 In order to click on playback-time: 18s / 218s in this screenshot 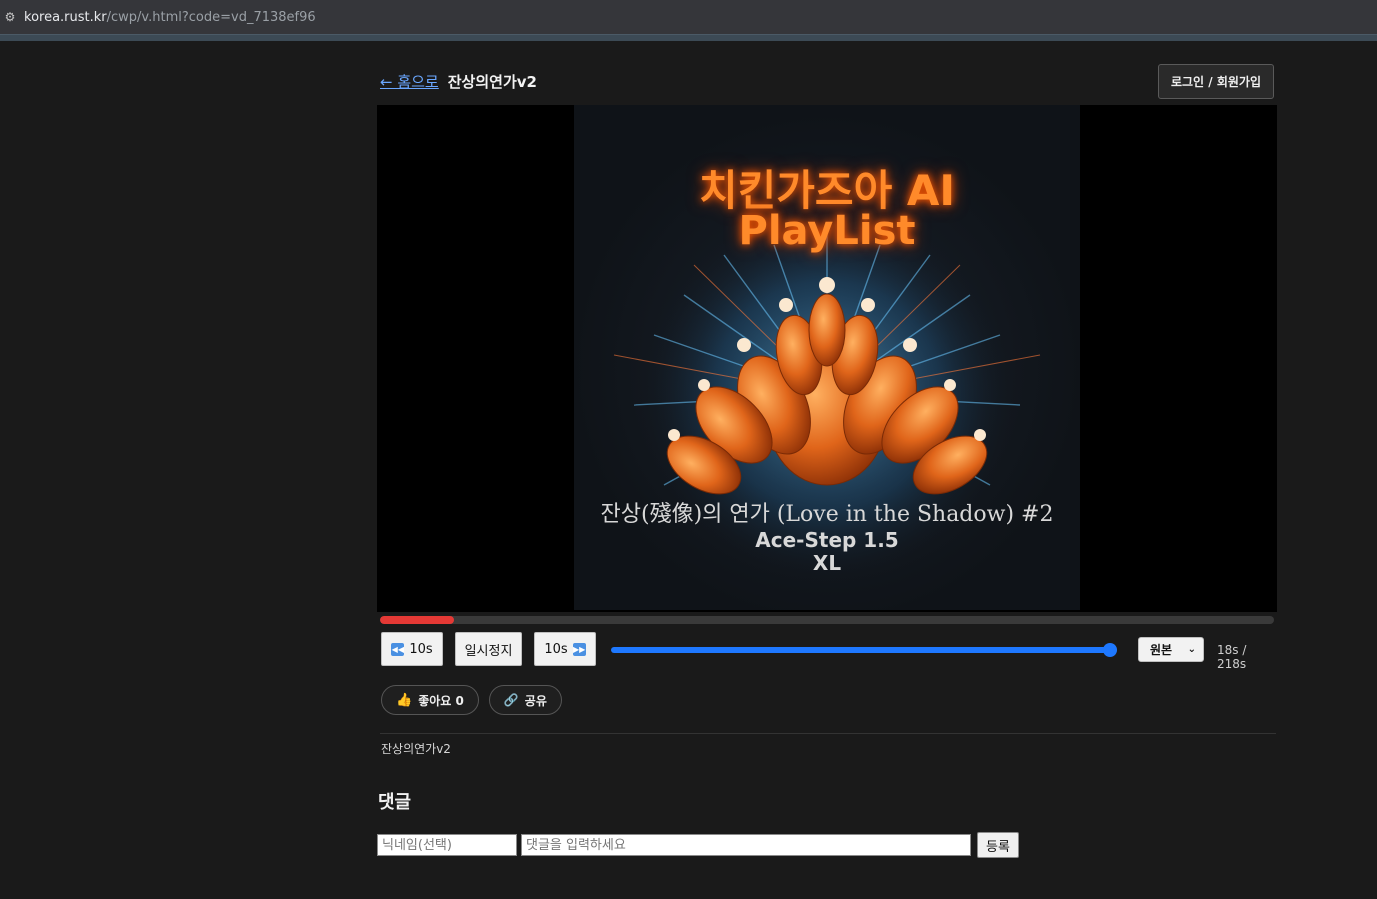, I will do `click(1232, 657)`.